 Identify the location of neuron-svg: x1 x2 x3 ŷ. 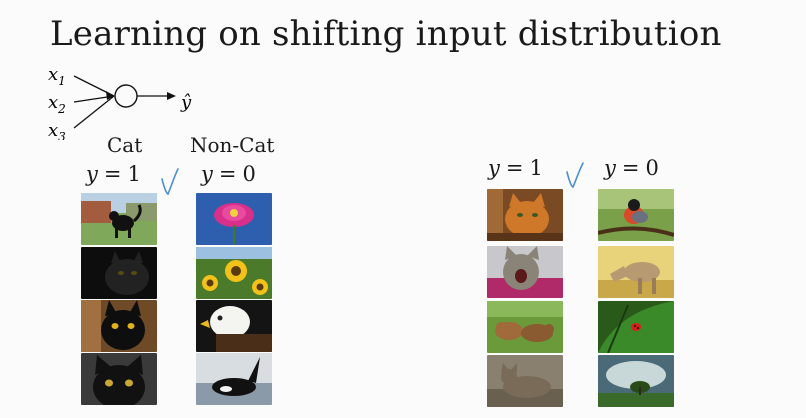
(120, 104).